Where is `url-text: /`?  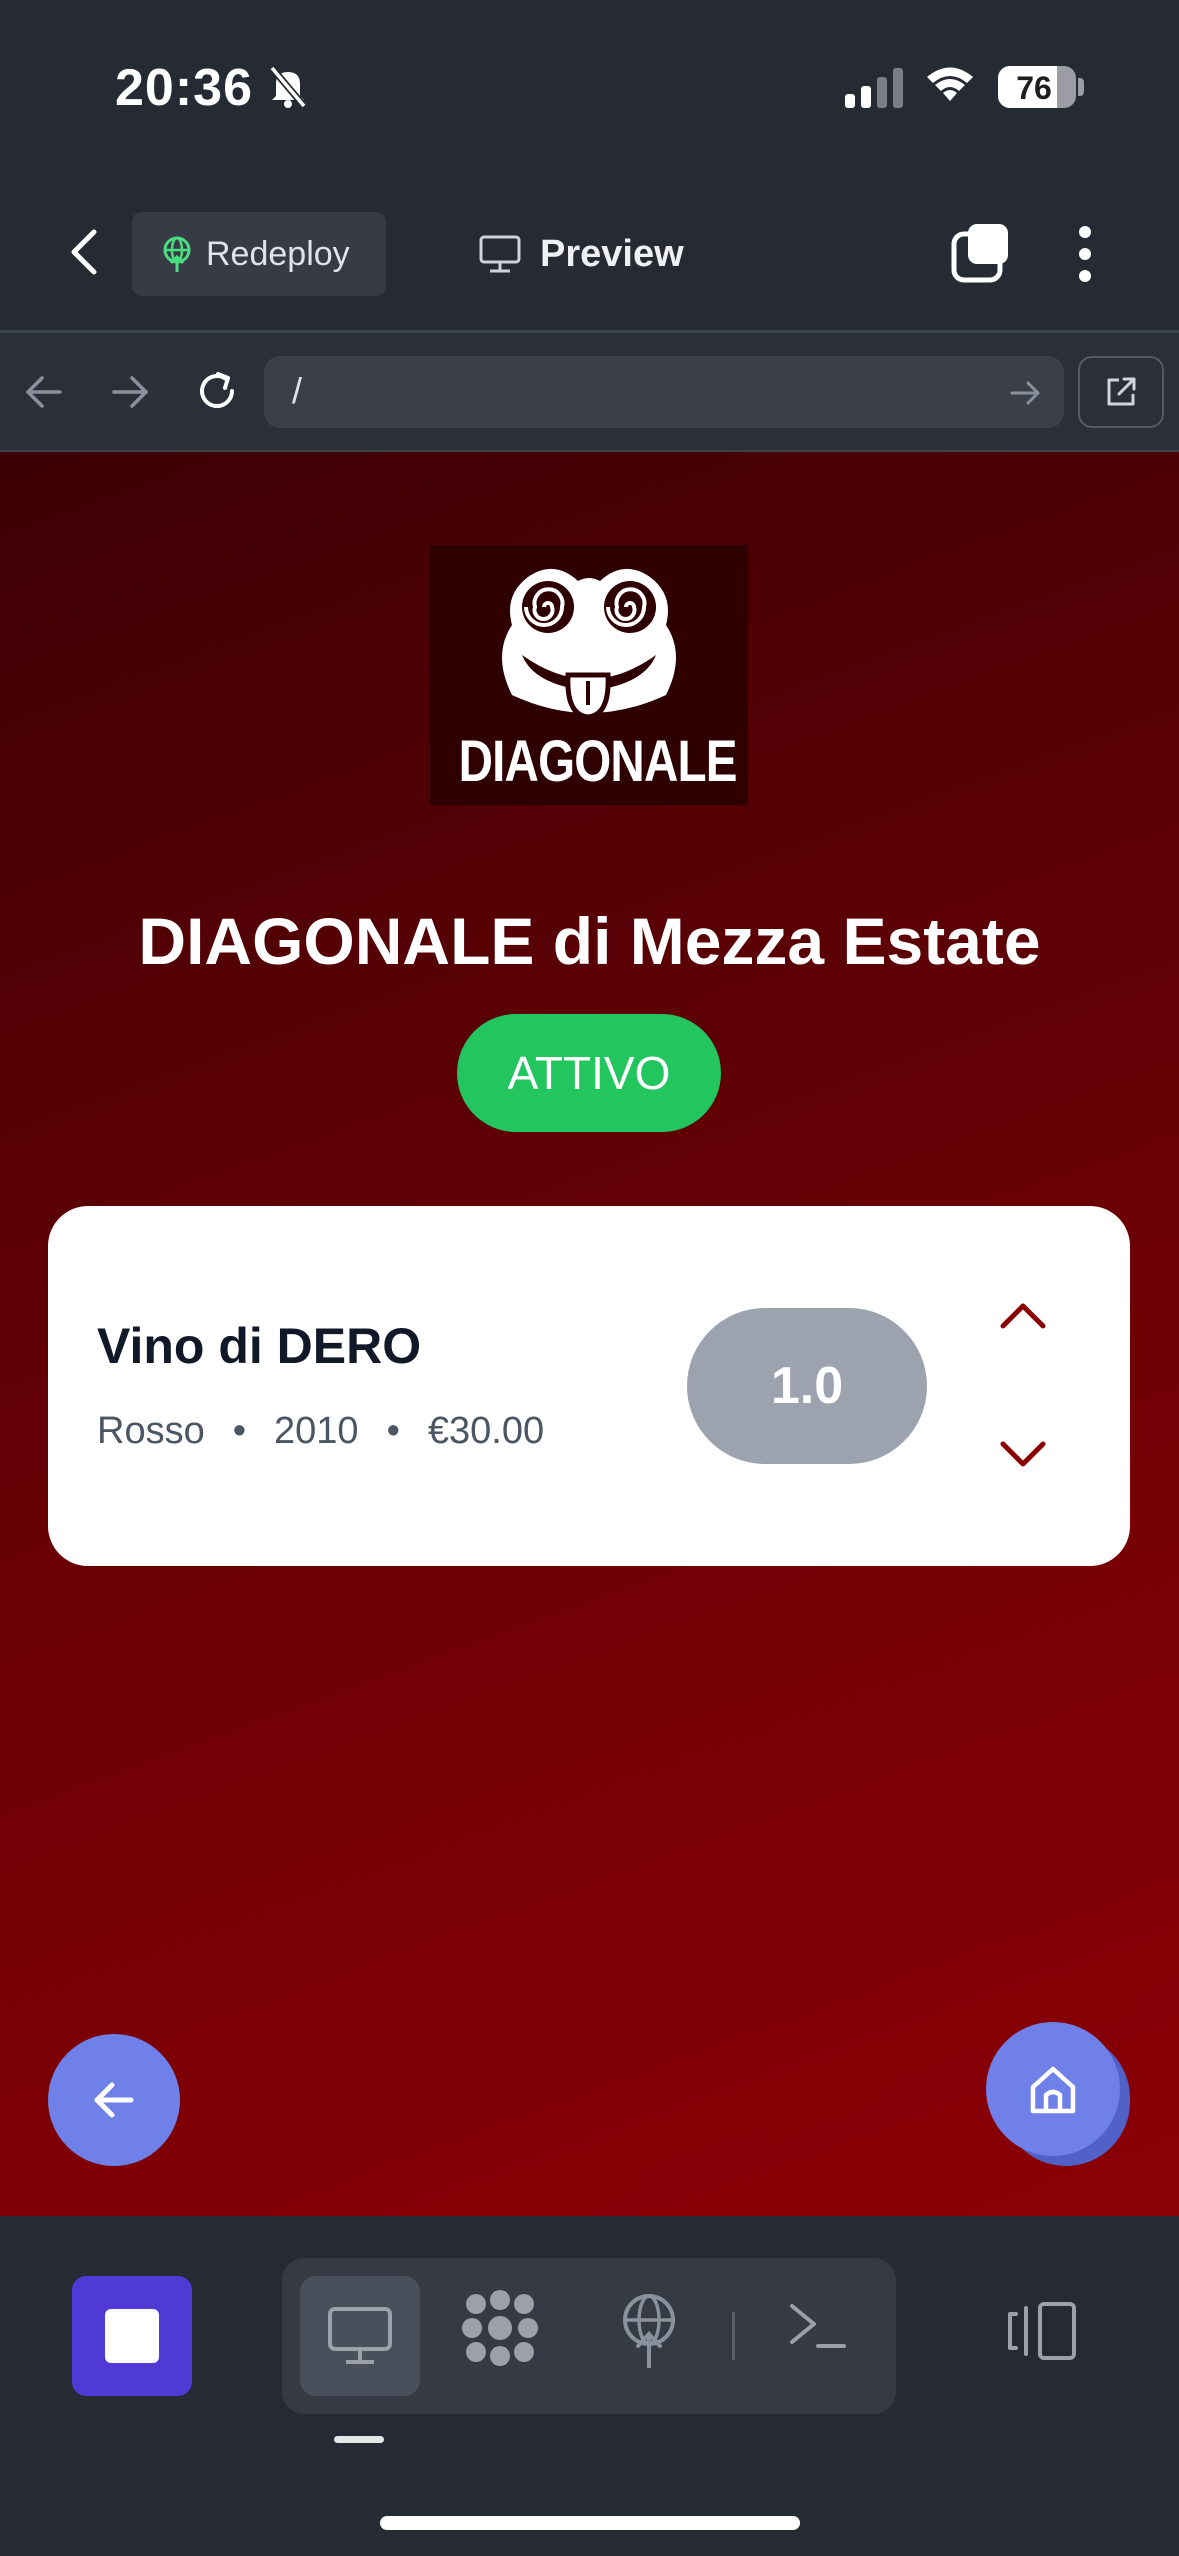
url-text: / is located at coordinates (297, 390).